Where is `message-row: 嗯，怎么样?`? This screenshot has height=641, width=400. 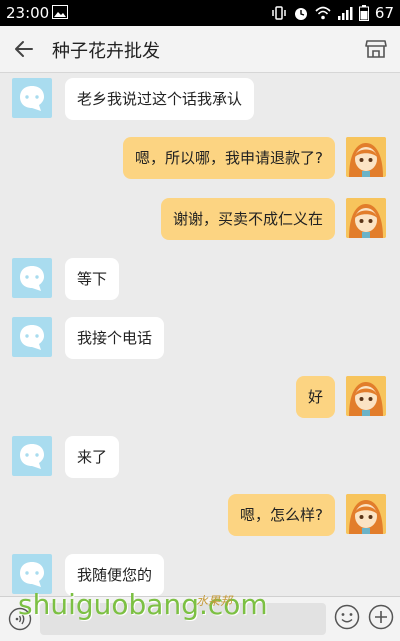 message-row: 嗯，怎么样? is located at coordinates (200, 515).